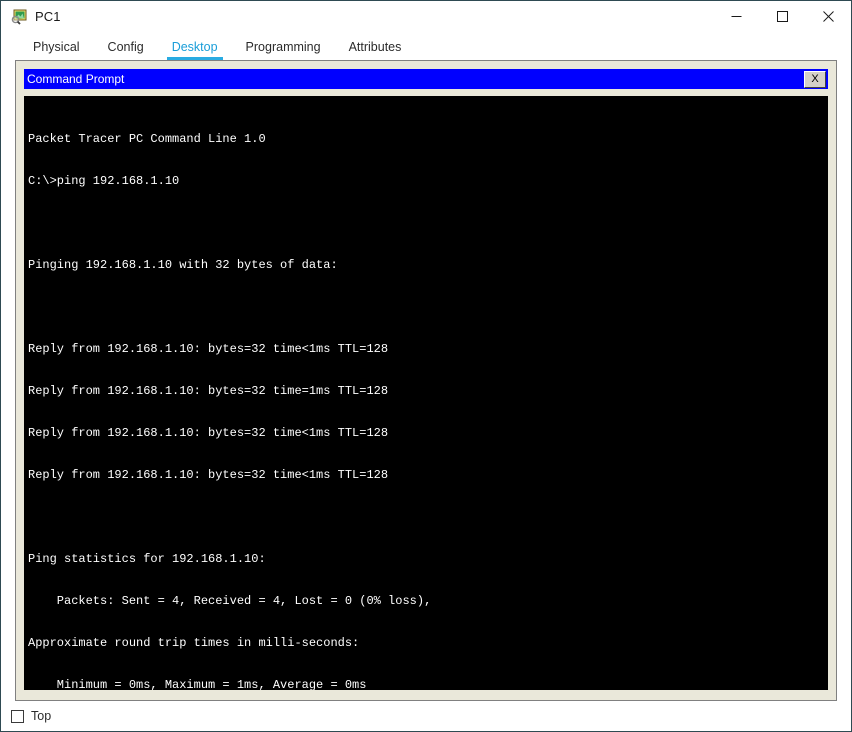 The width and height of the screenshot is (852, 732). Describe the element at coordinates (375, 47) in the screenshot. I see `tab-attributes-label: Attributes` at that location.